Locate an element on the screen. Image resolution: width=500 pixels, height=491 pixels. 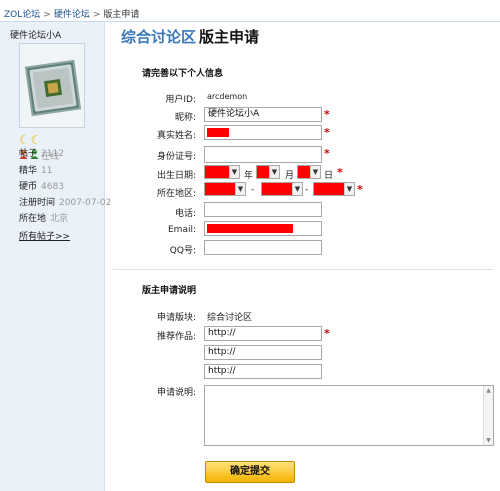
qq-input is located at coordinates (263, 247).